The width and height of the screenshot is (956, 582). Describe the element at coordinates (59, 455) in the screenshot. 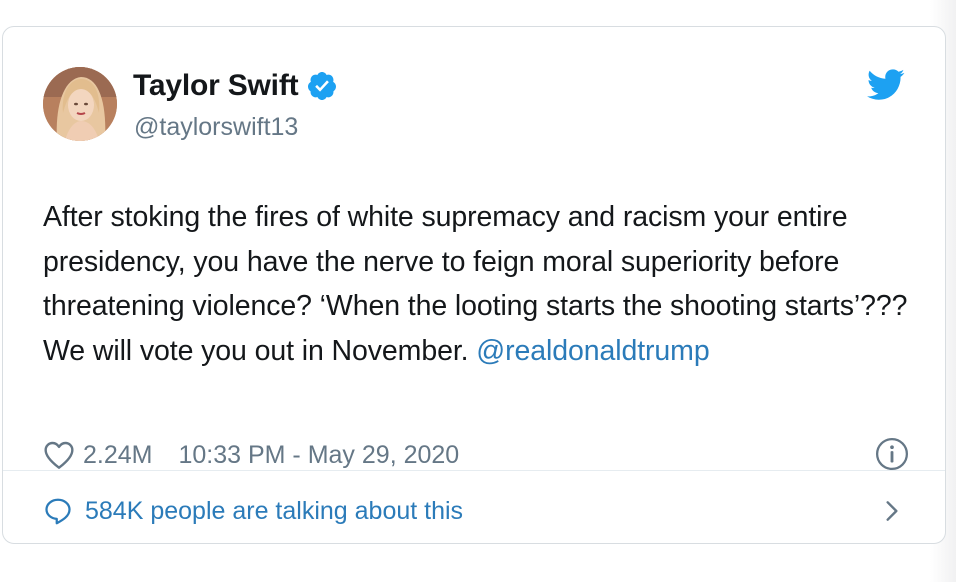

I see `heart-icon` at that location.